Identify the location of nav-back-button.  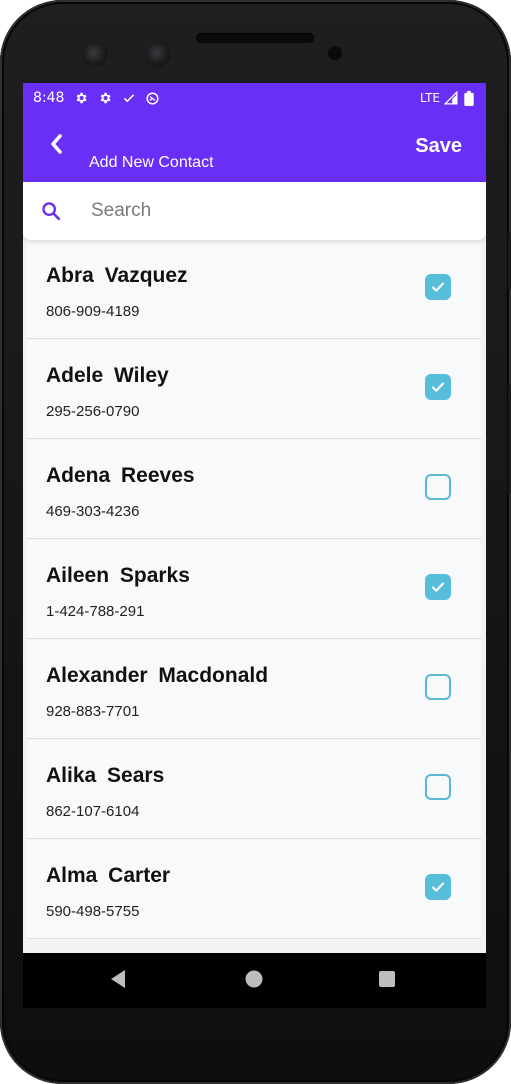
(118, 981).